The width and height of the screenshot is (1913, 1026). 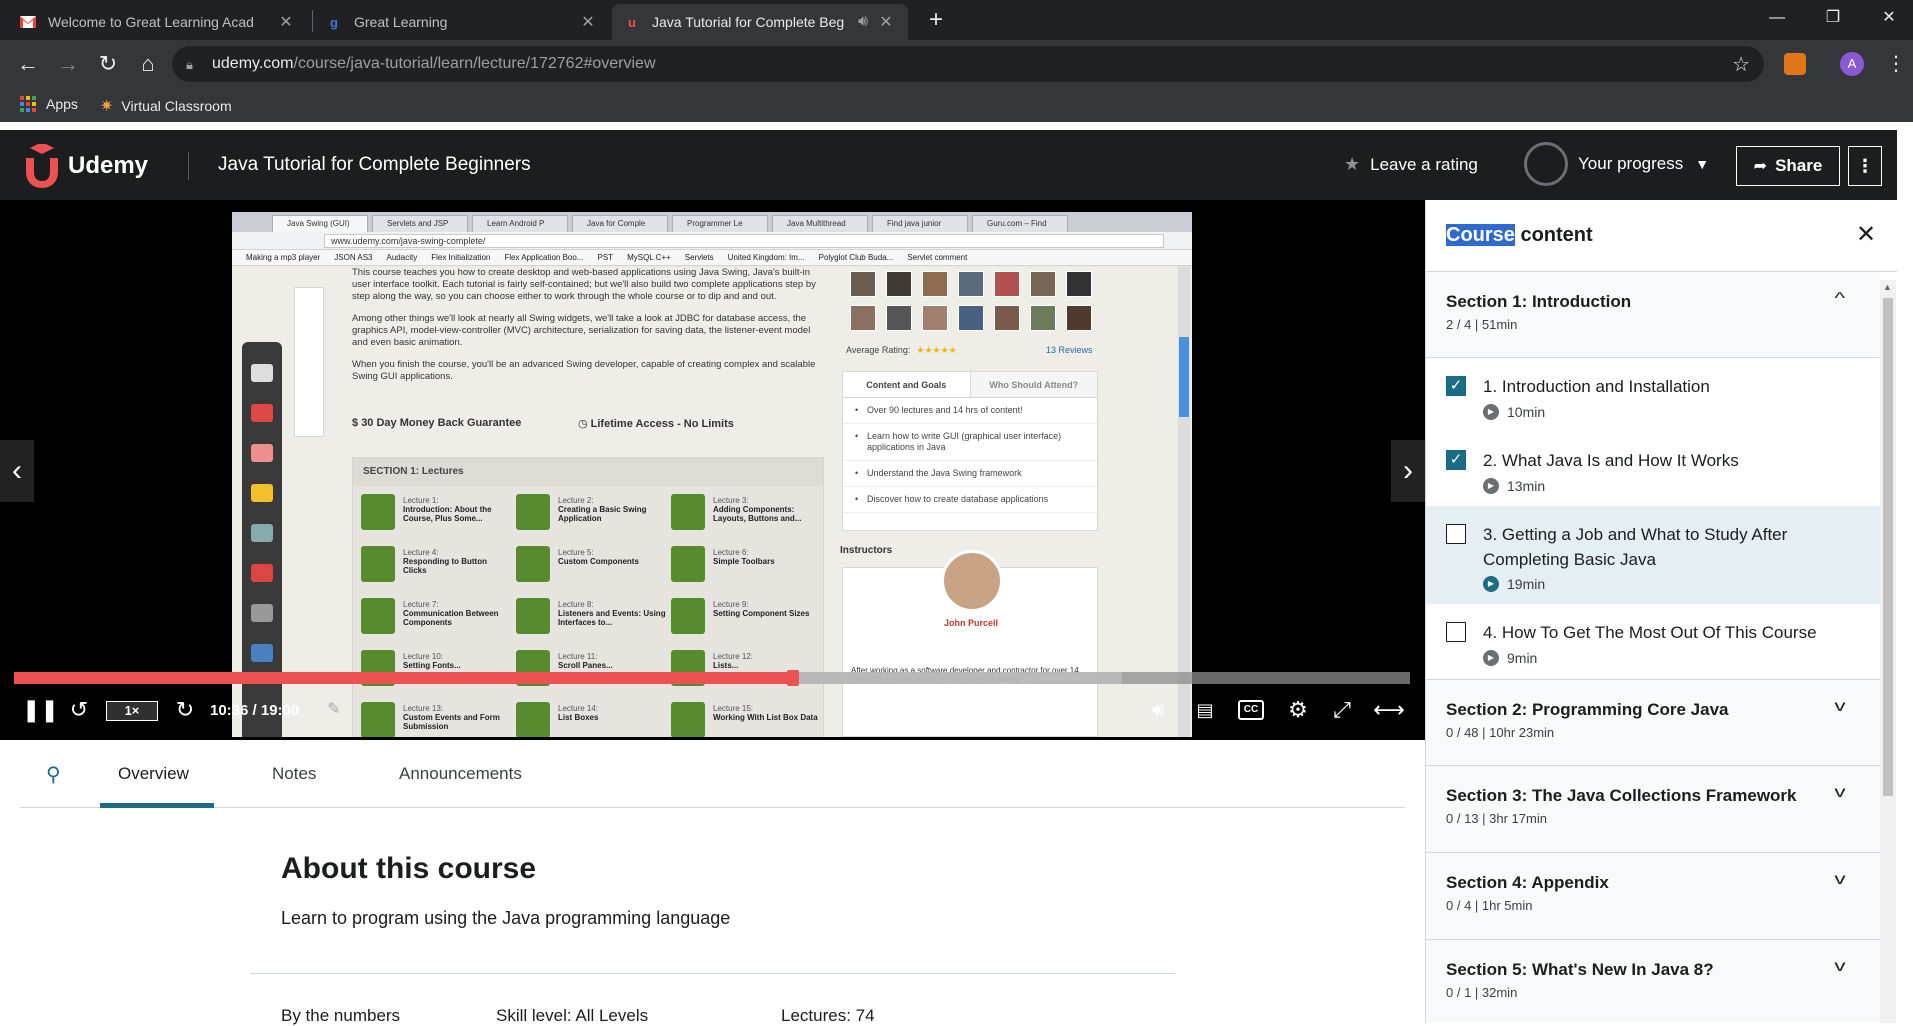 I want to click on screen-browser-tab: Java for Comple, so click(x=620, y=223).